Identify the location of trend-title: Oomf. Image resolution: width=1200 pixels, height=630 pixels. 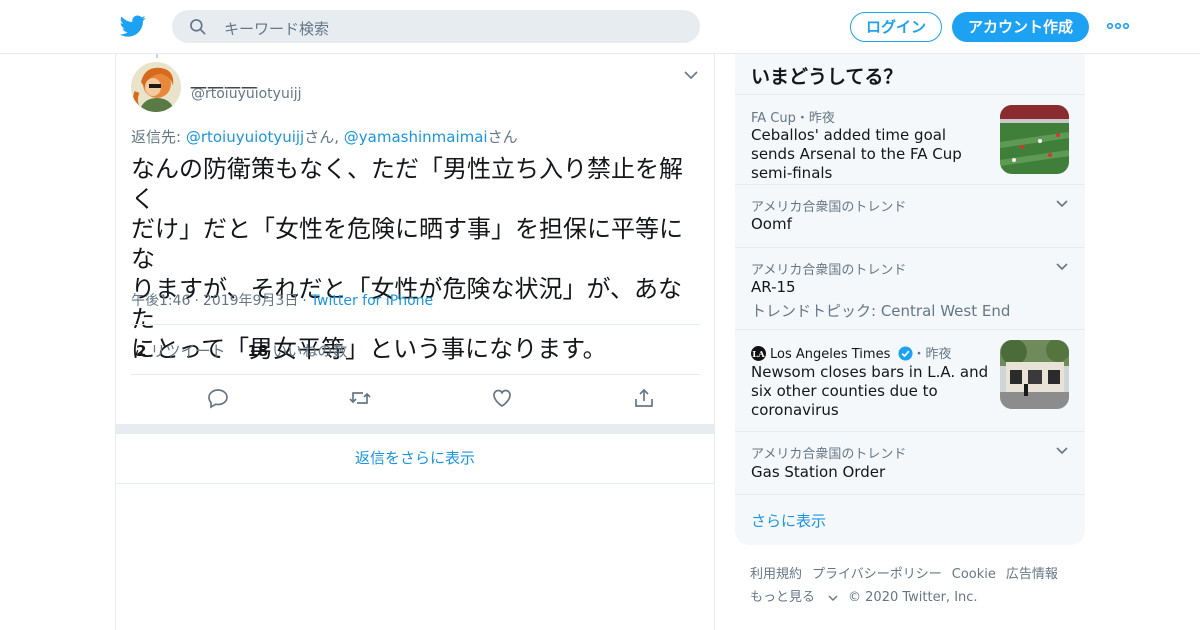
(771, 224).